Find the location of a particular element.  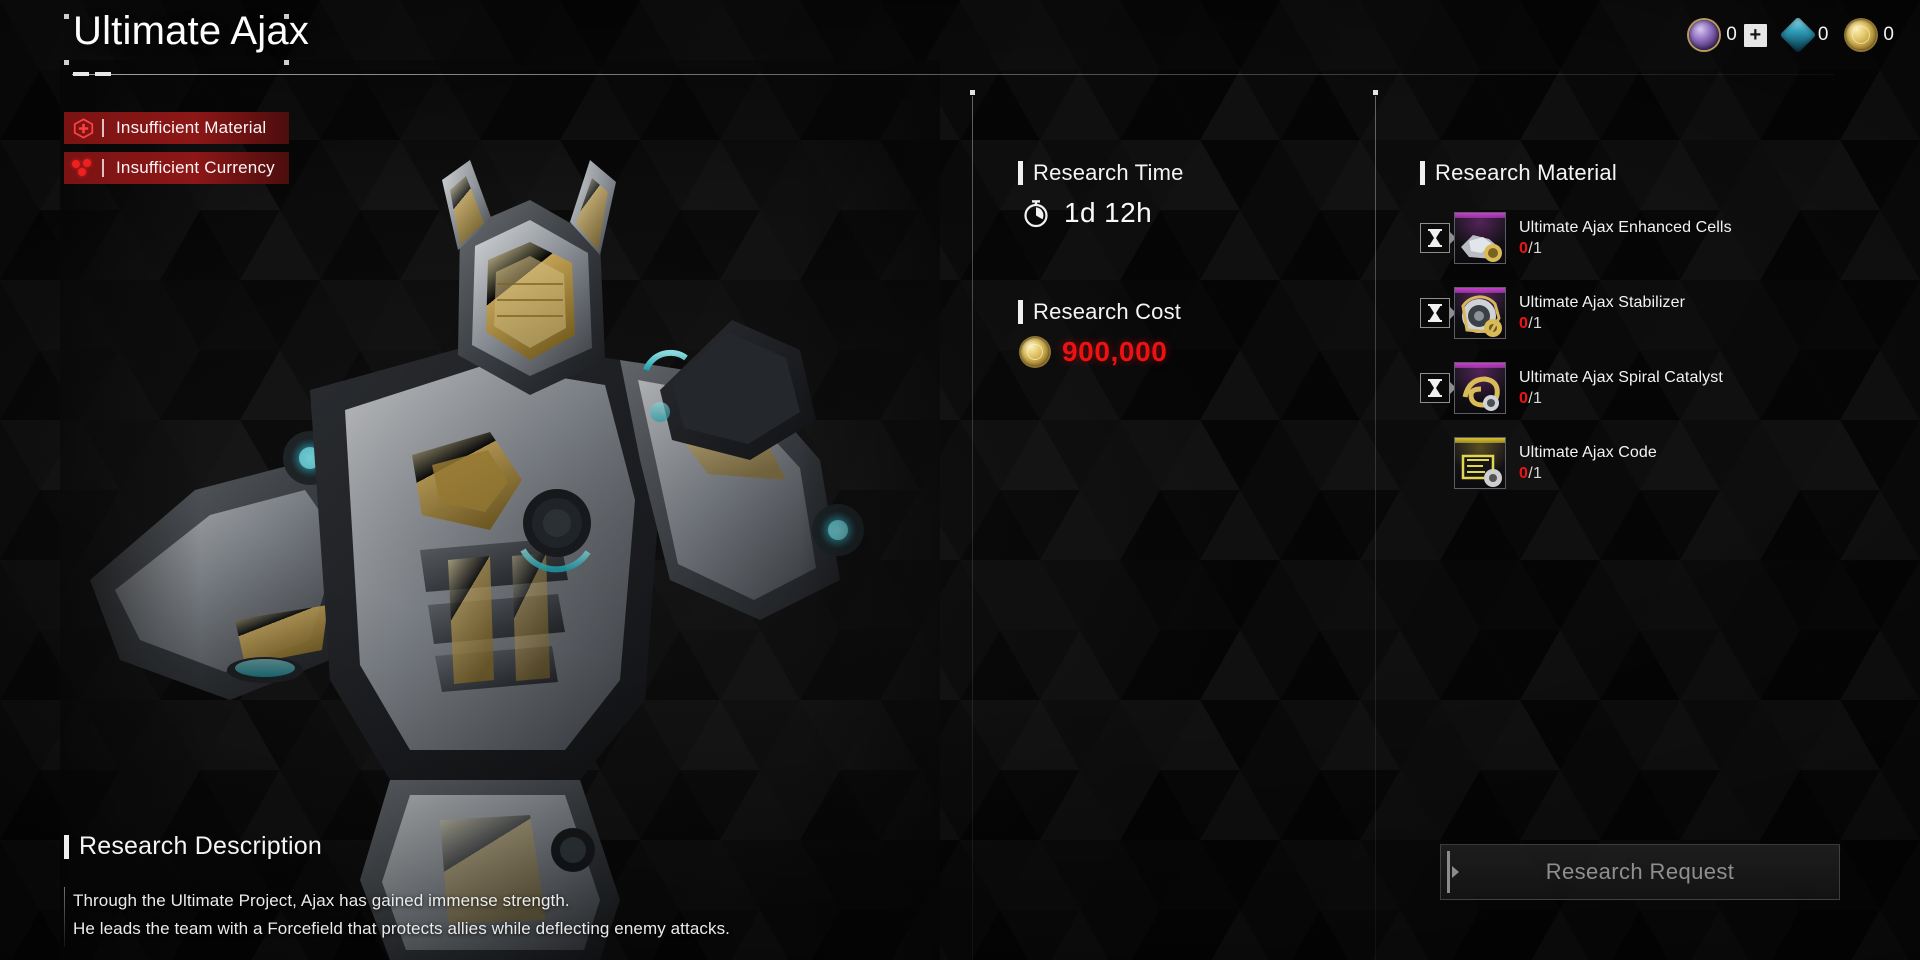

currency-crystal: 0 is located at coordinates (1804, 35).